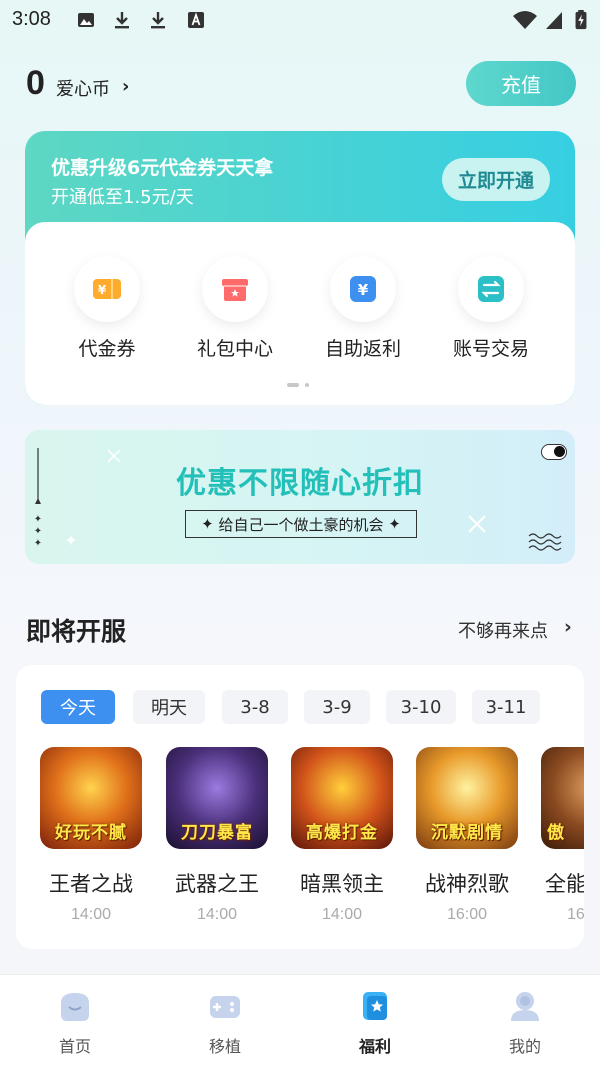  Describe the element at coordinates (86, 20) in the screenshot. I see `image-icon` at that location.